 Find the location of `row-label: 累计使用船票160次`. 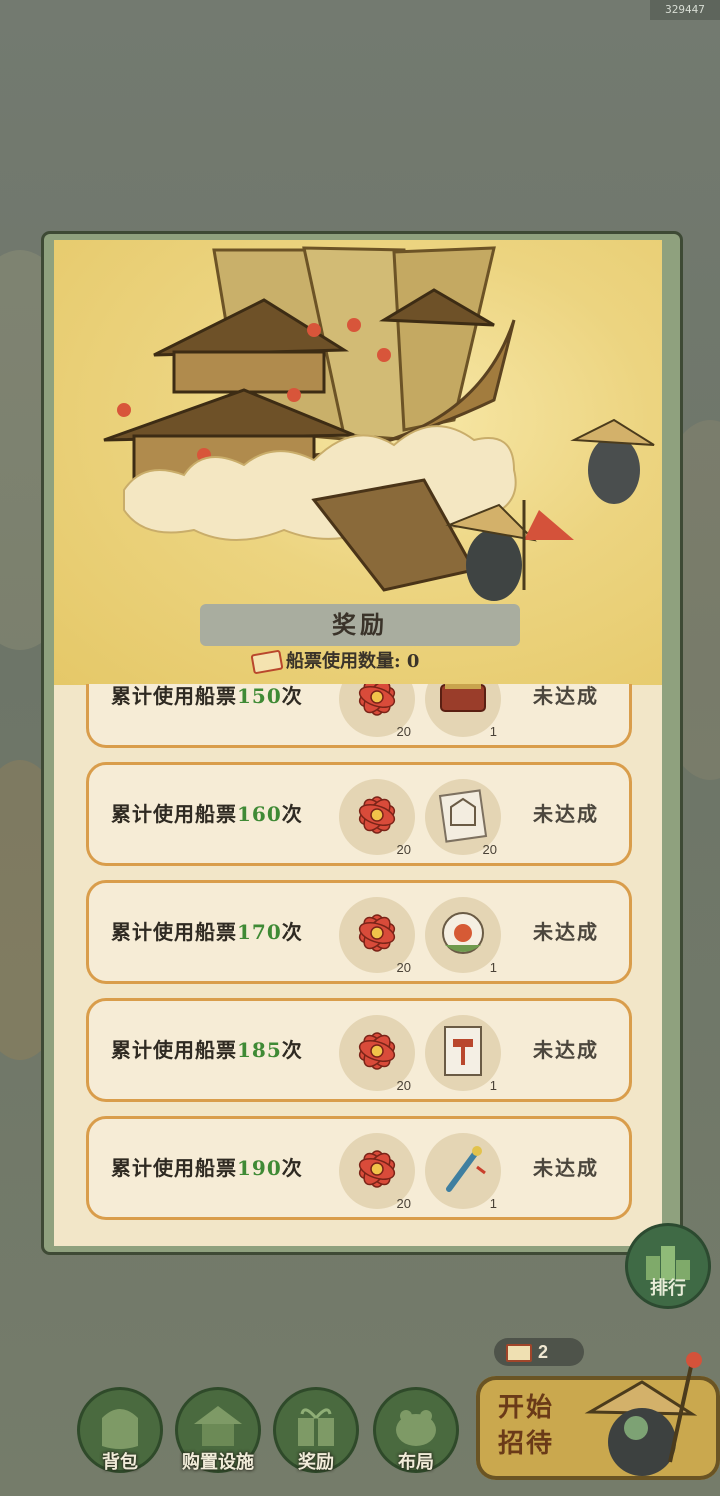

row-label: 累计使用船票160次 is located at coordinates (207, 814).